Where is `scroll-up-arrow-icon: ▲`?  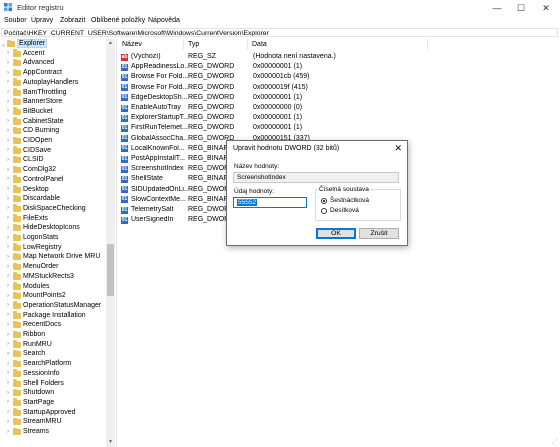 scroll-up-arrow-icon: ▲ is located at coordinates (110, 43).